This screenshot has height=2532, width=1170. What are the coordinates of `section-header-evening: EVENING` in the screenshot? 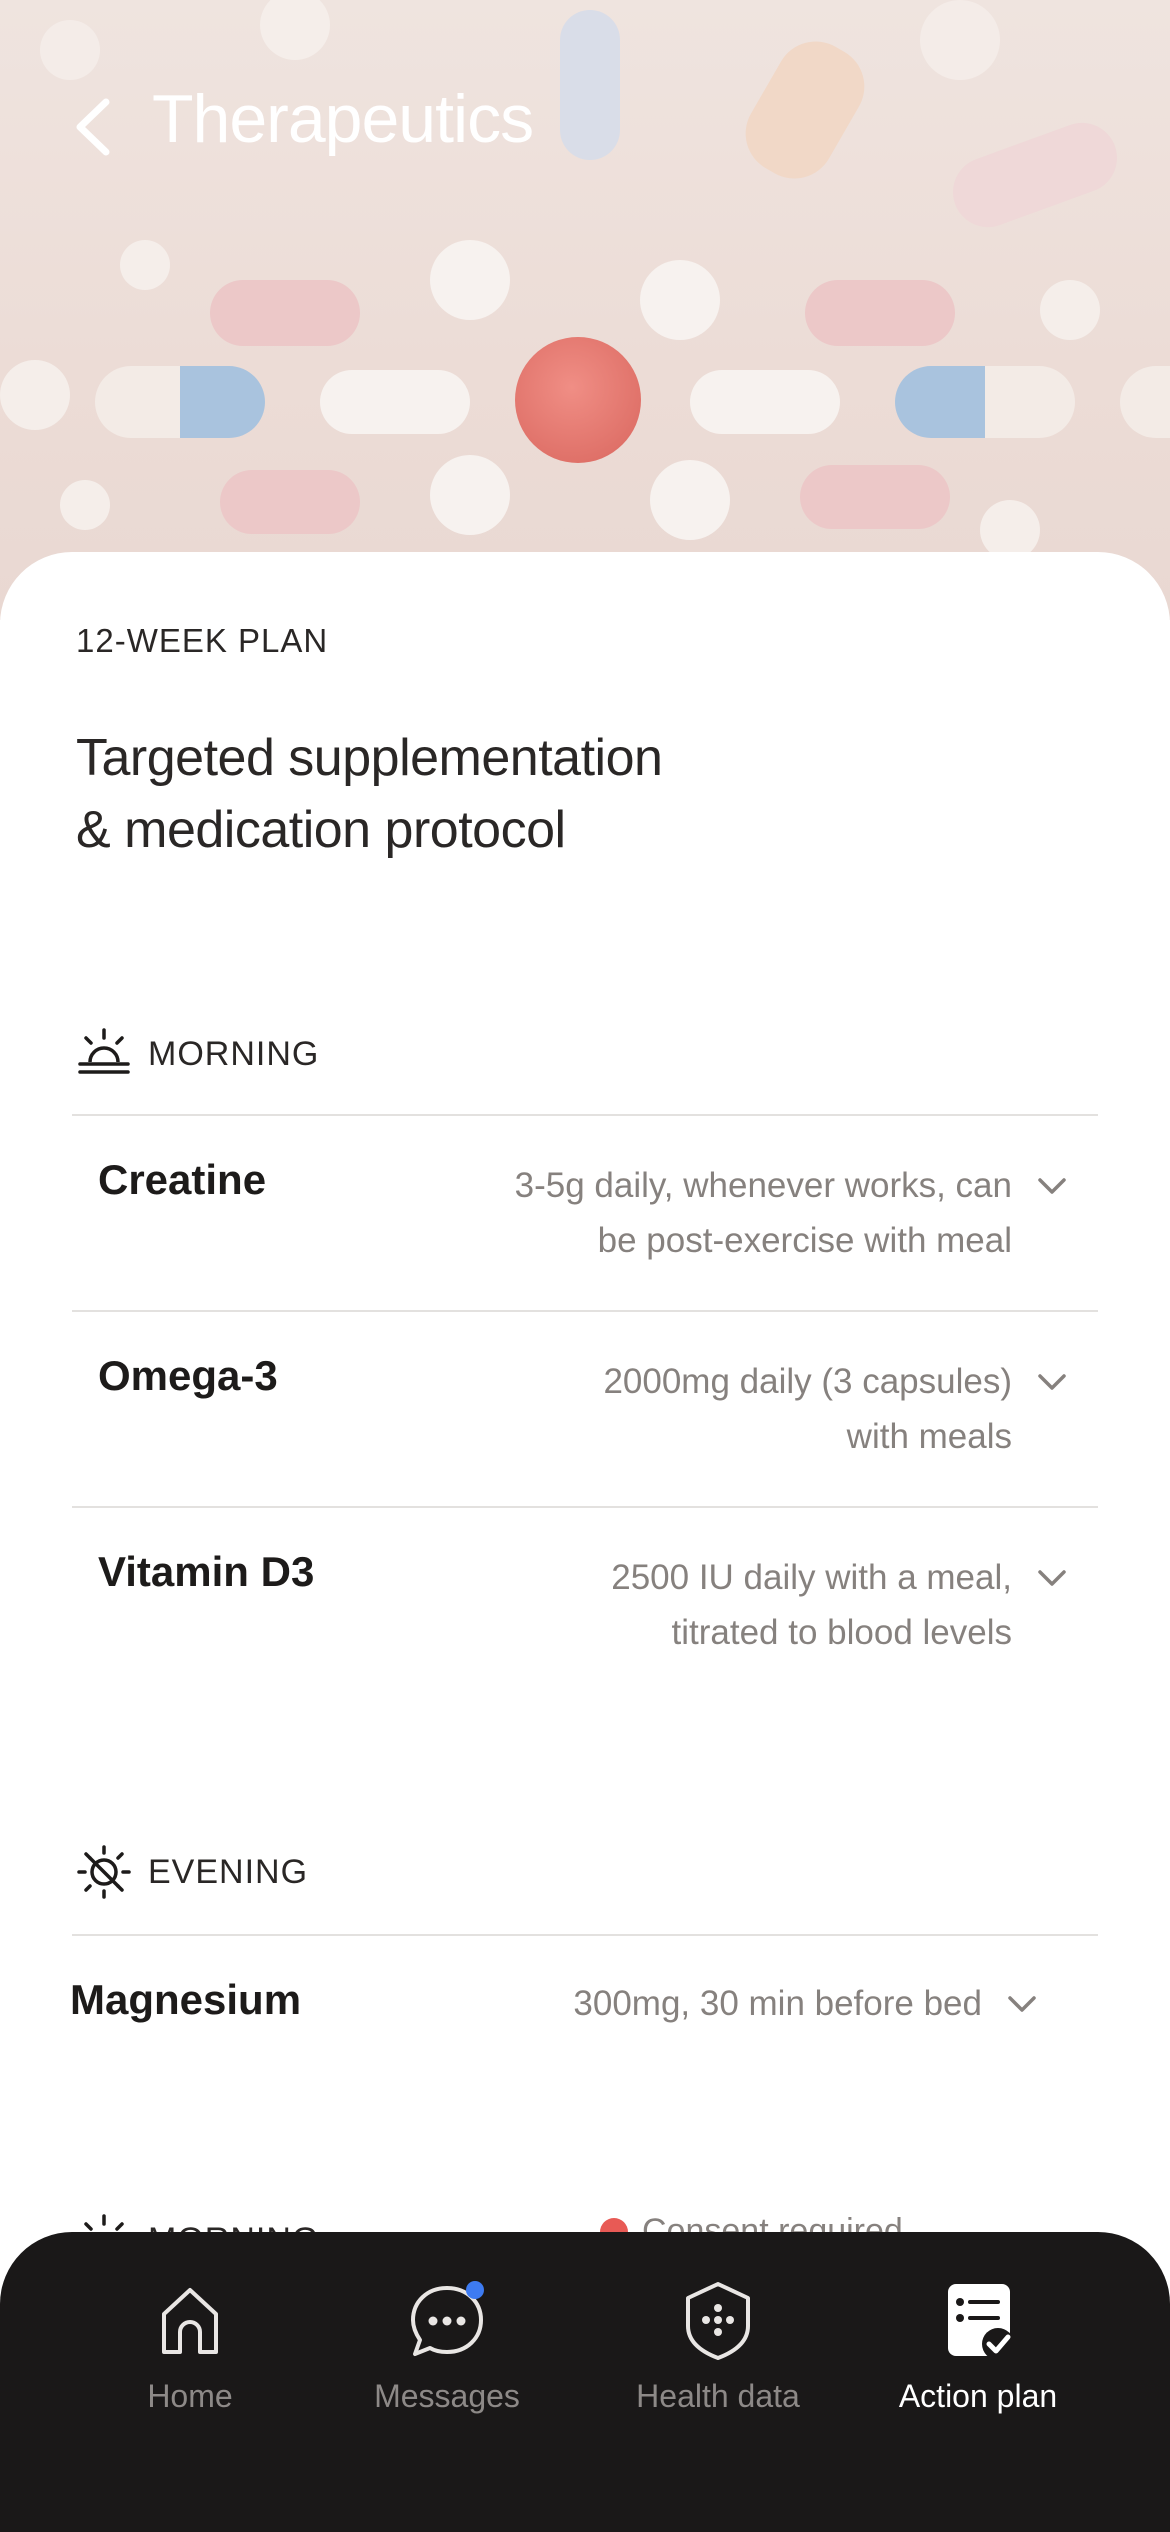 It's located at (192, 1872).